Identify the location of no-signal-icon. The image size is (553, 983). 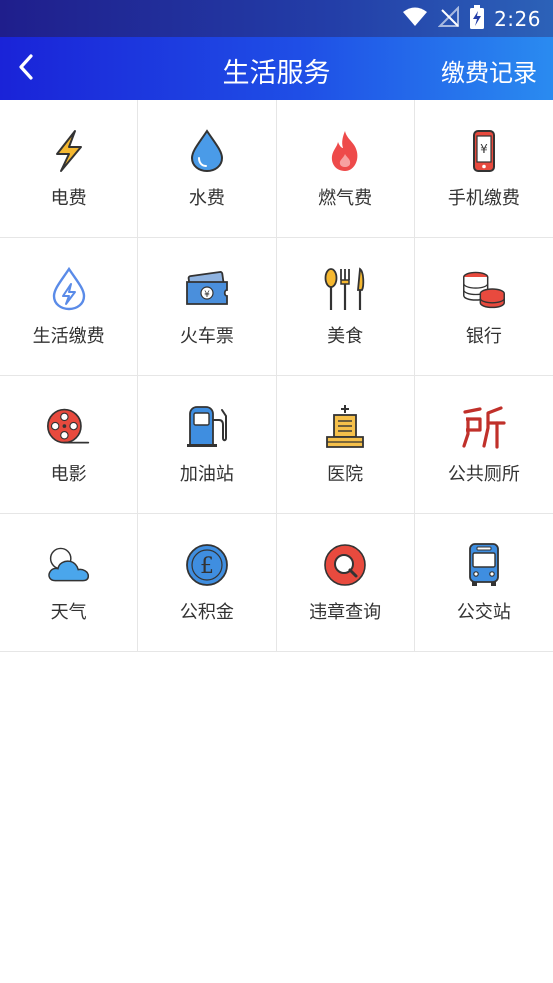
(448, 18).